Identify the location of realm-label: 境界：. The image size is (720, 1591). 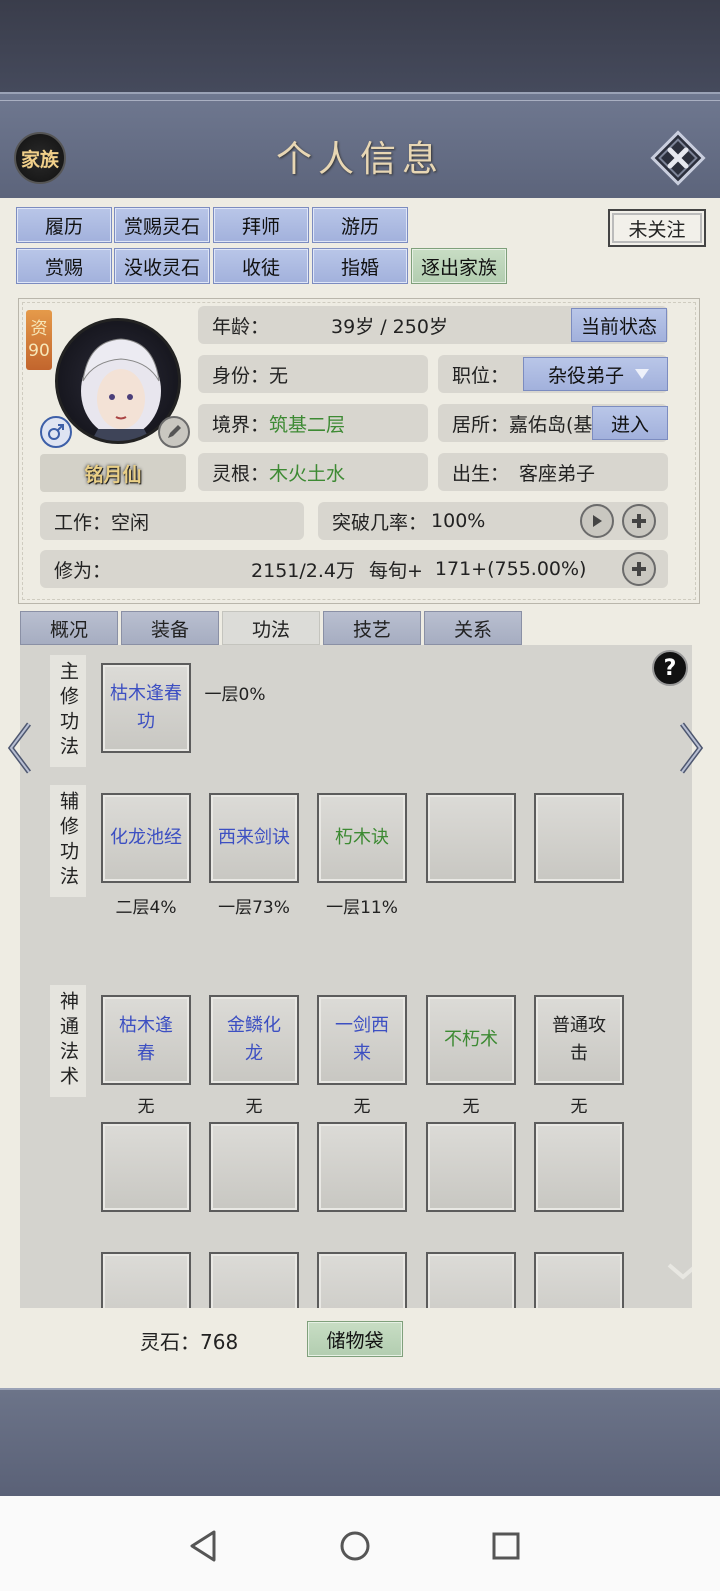
(241, 424).